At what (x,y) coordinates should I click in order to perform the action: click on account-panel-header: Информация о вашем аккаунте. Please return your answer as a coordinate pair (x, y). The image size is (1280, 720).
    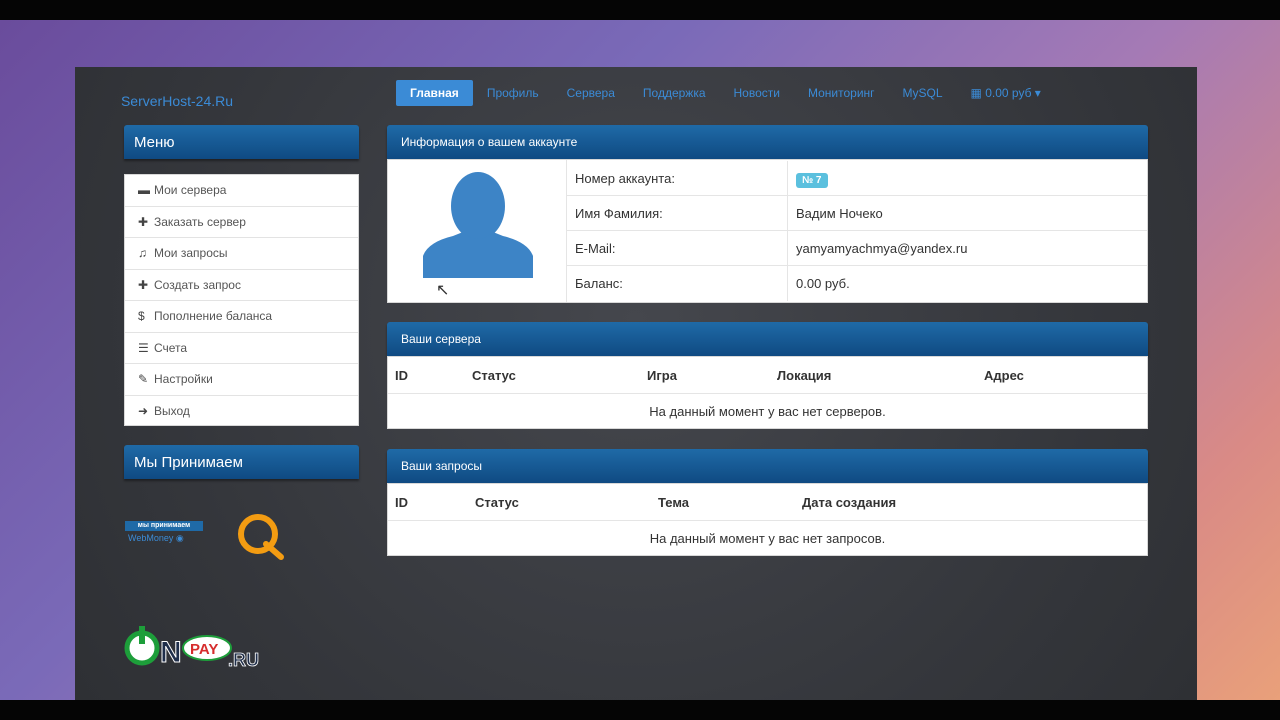
    Looking at the image, I should click on (767, 142).